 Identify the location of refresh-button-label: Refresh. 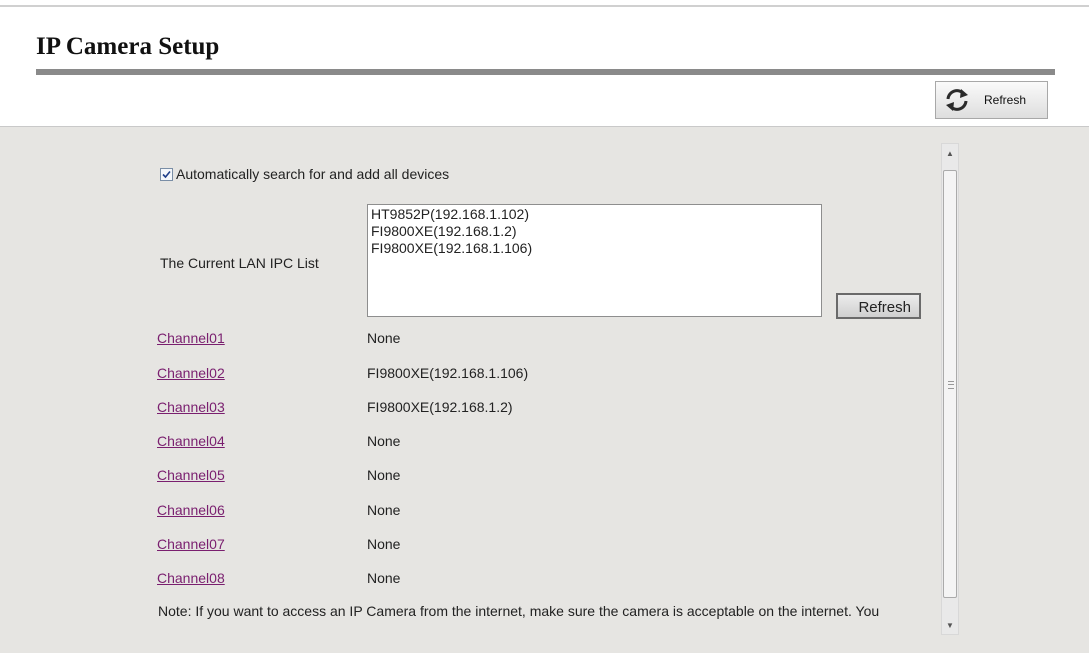
(1005, 100).